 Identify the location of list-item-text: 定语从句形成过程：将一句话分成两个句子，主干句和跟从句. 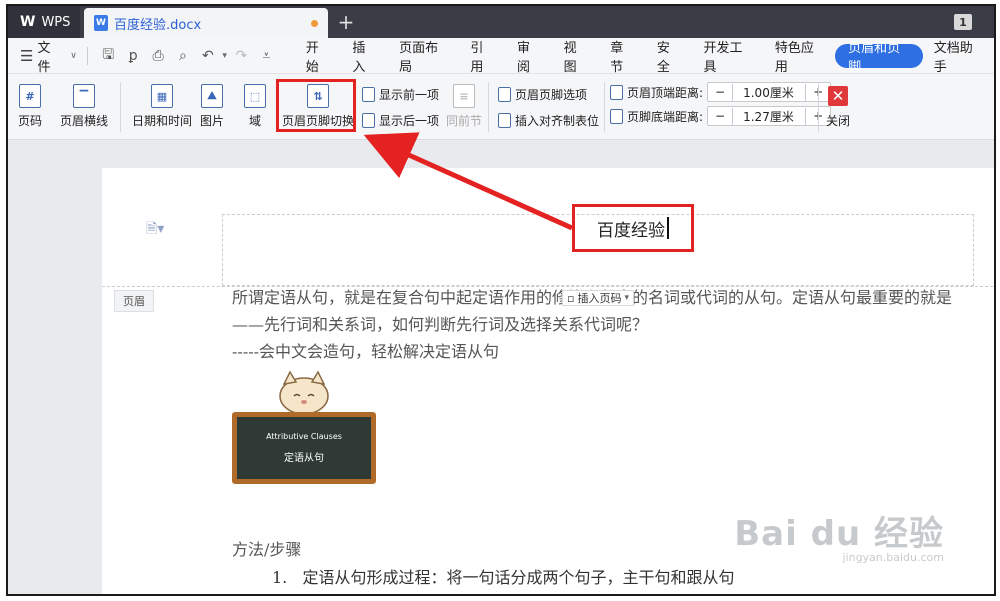
(518, 577).